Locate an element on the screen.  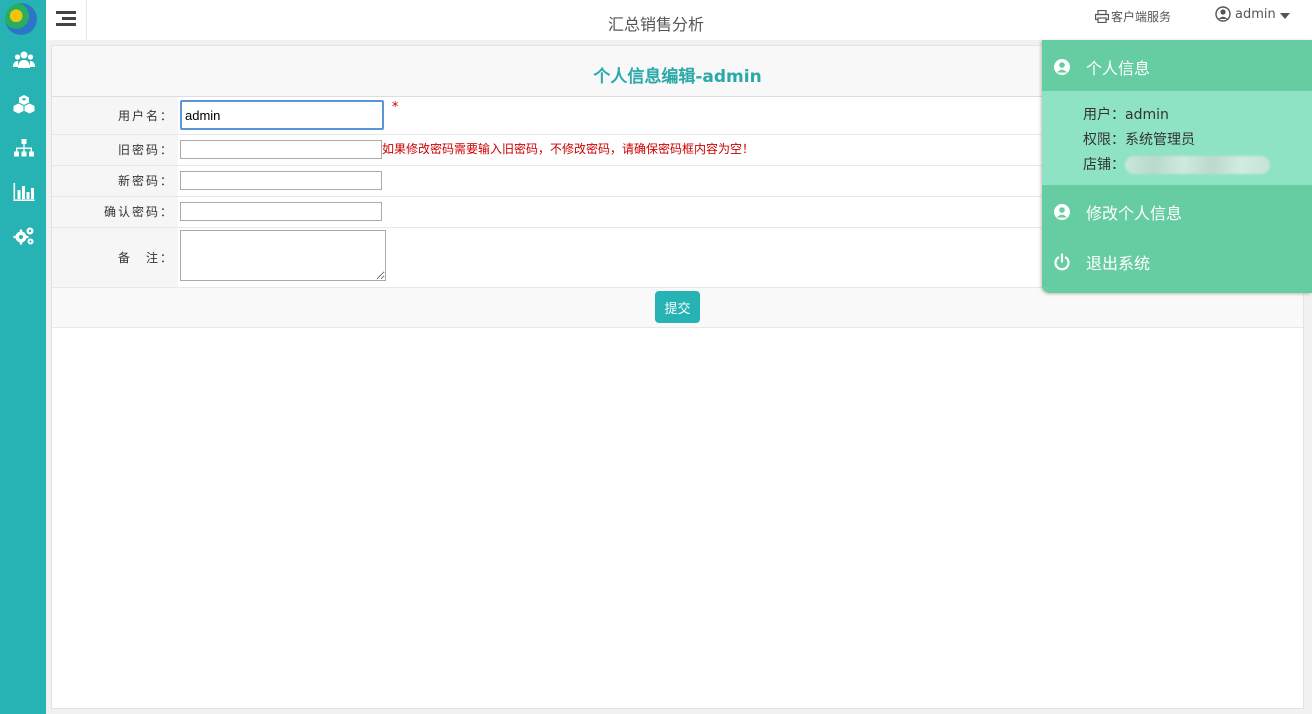
top-bar: 汇总销售分析 客户端服务 admin is located at coordinates (679, 20).